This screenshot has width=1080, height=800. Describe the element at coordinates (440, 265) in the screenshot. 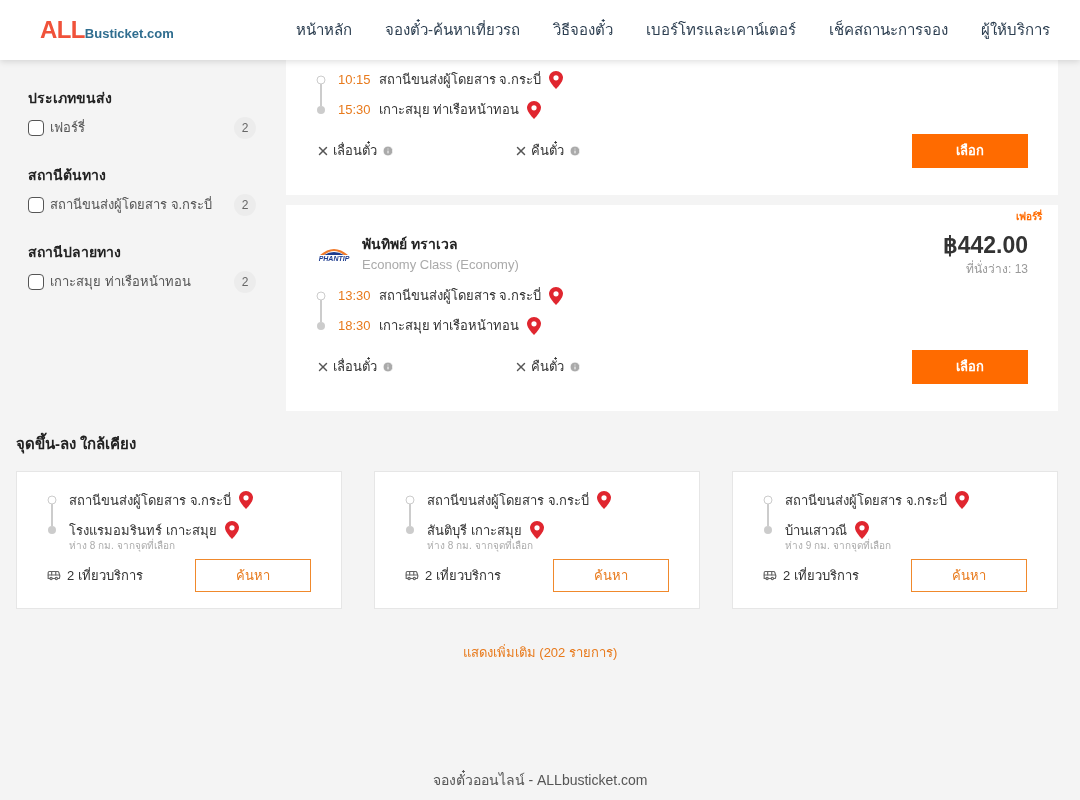

I see `class-label: Economy Class (Economy)` at that location.